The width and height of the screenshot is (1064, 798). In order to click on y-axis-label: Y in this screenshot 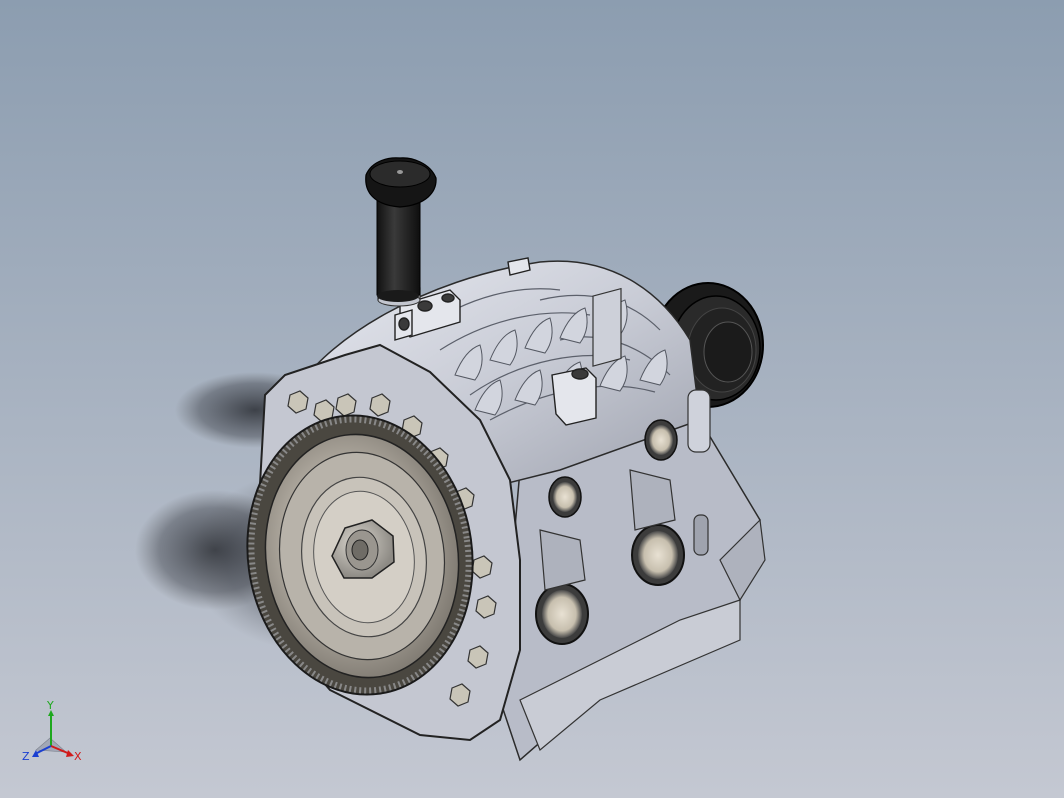, I will do `click(50, 706)`.